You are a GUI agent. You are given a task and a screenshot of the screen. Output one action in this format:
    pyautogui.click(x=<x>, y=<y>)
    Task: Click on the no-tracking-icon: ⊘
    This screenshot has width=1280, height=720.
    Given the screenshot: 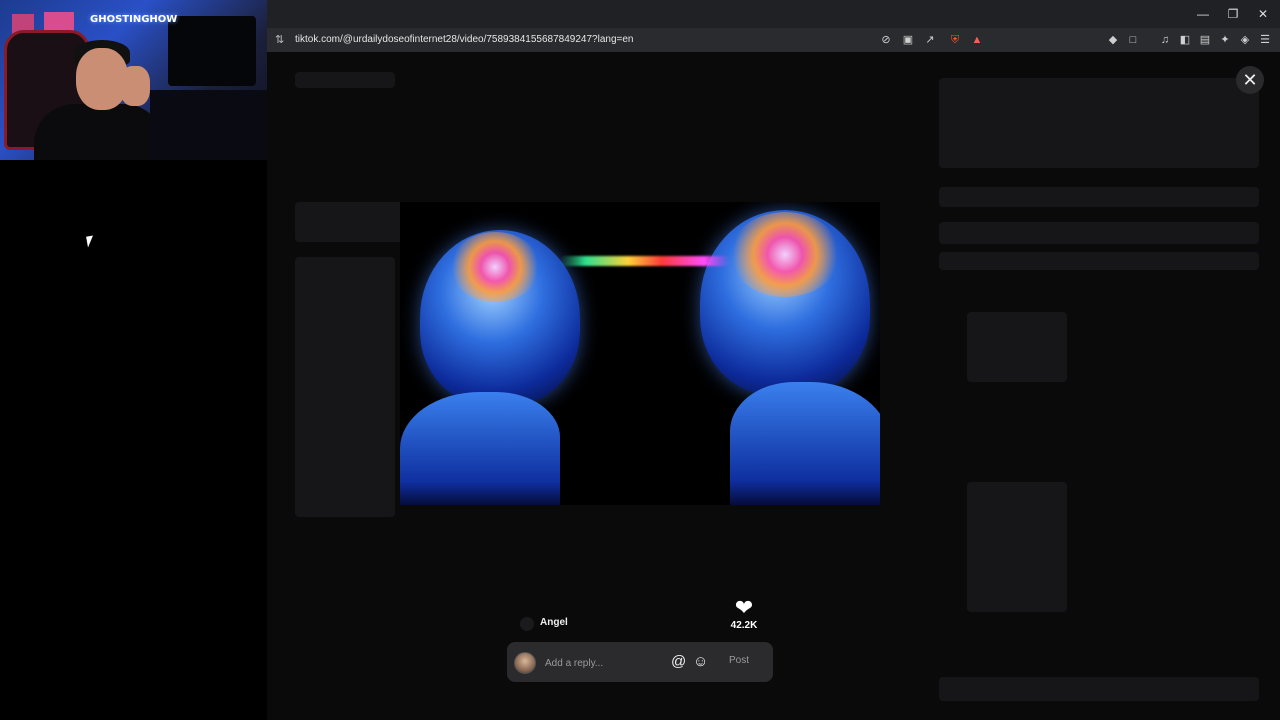 What is the action you would take?
    pyautogui.click(x=886, y=40)
    